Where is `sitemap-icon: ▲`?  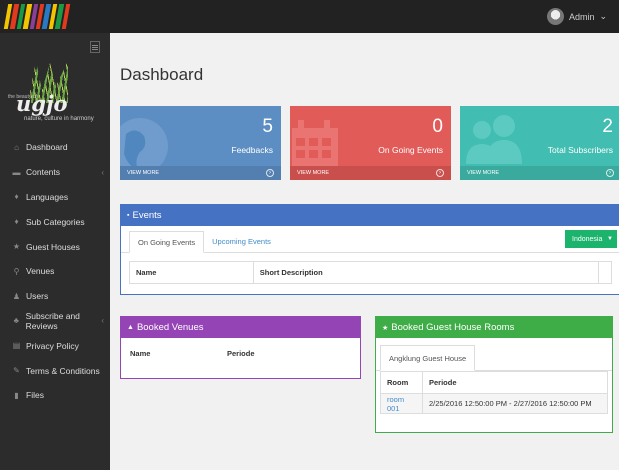 sitemap-icon: ▲ is located at coordinates (130, 327).